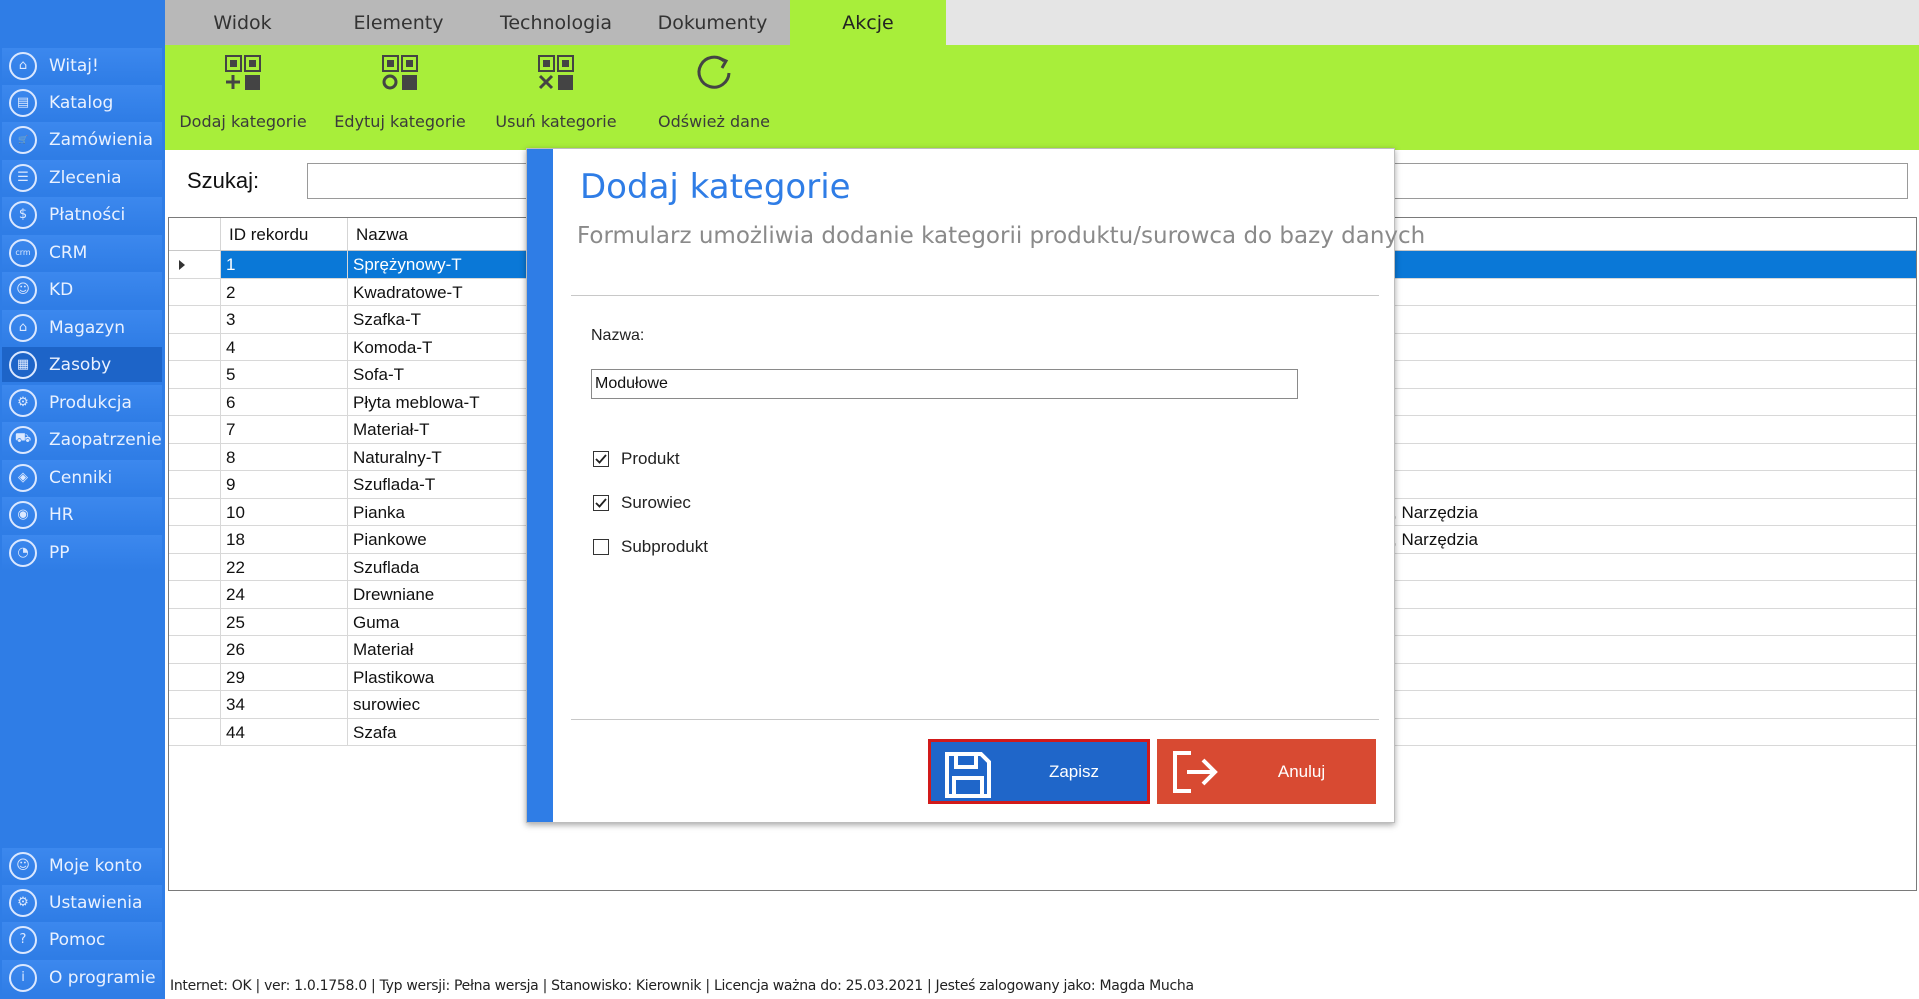  What do you see at coordinates (438, 484) in the screenshot?
I see `cell-name: Szuflada-T` at bounding box center [438, 484].